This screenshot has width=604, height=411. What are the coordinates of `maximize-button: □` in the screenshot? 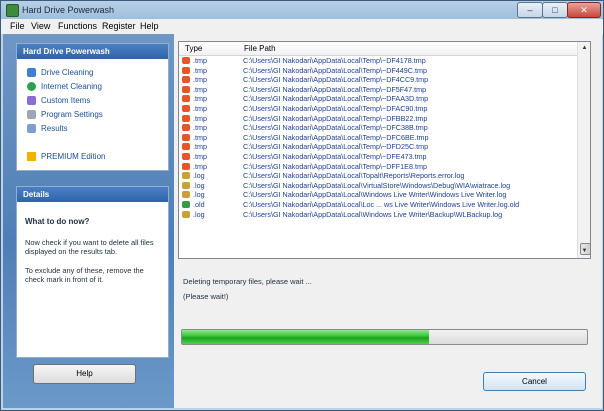 It's located at (555, 10).